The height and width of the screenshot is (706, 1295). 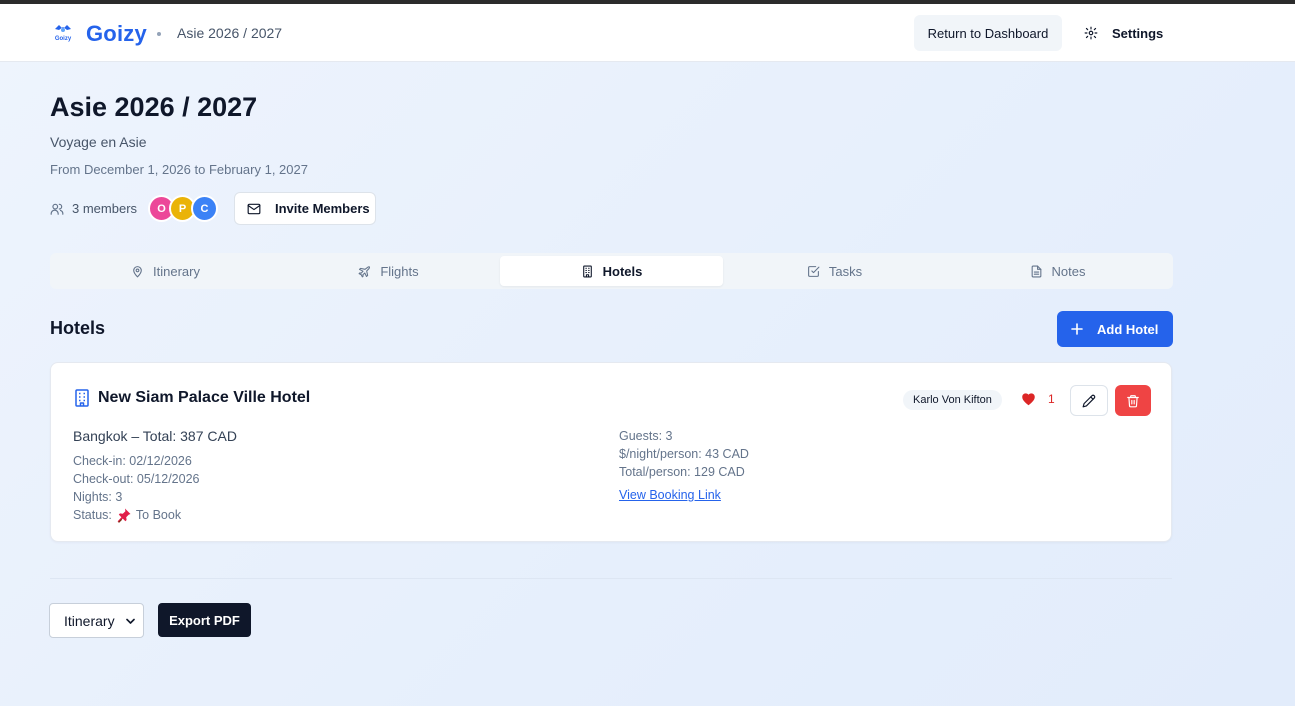 What do you see at coordinates (952, 400) in the screenshot?
I see `owner-badge: Karlo Von Kifton` at bounding box center [952, 400].